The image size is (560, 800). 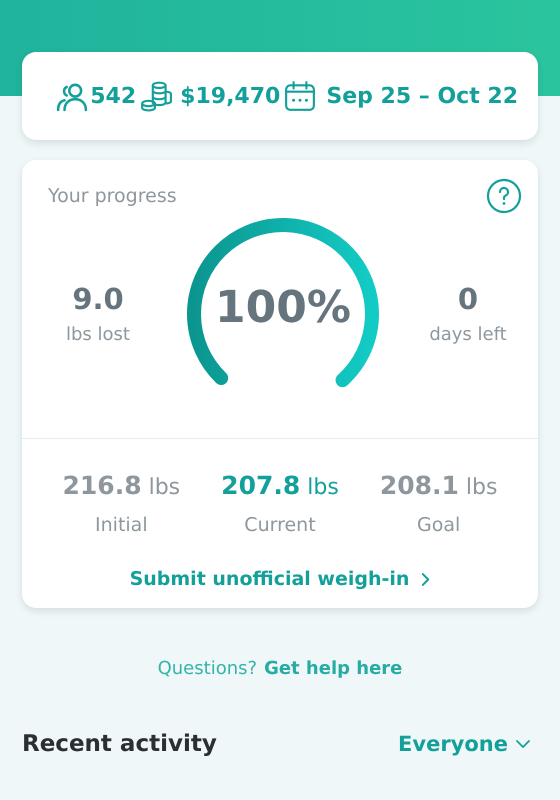 What do you see at coordinates (425, 579) in the screenshot?
I see `chevron-icon` at bounding box center [425, 579].